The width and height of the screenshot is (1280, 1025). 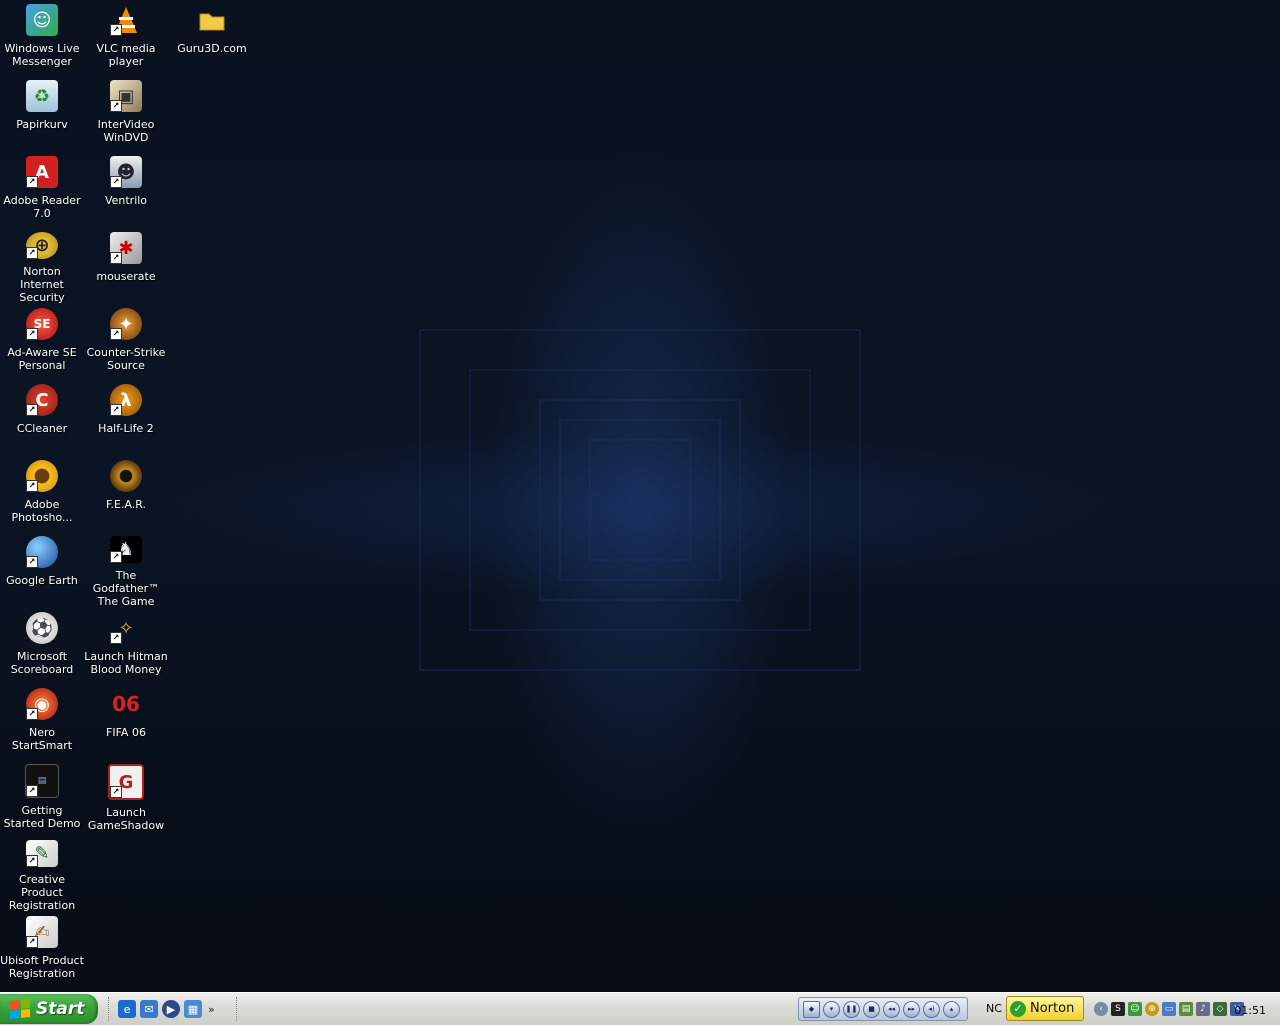 I want to click on desktop-icon-label: Ubisoft Product Registration, so click(x=42, y=967).